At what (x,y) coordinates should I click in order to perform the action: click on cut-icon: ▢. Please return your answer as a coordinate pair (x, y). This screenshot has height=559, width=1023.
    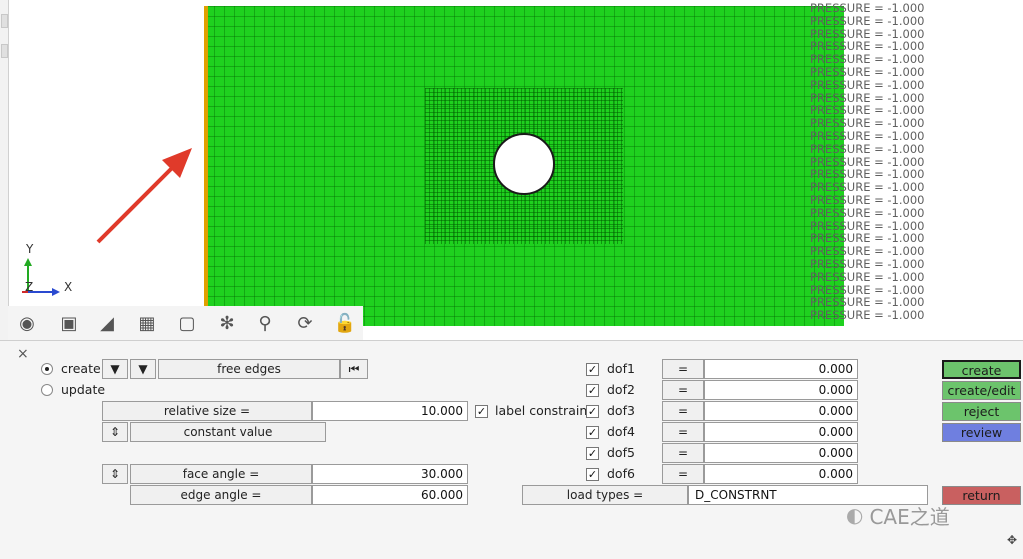
    Looking at the image, I should click on (187, 324).